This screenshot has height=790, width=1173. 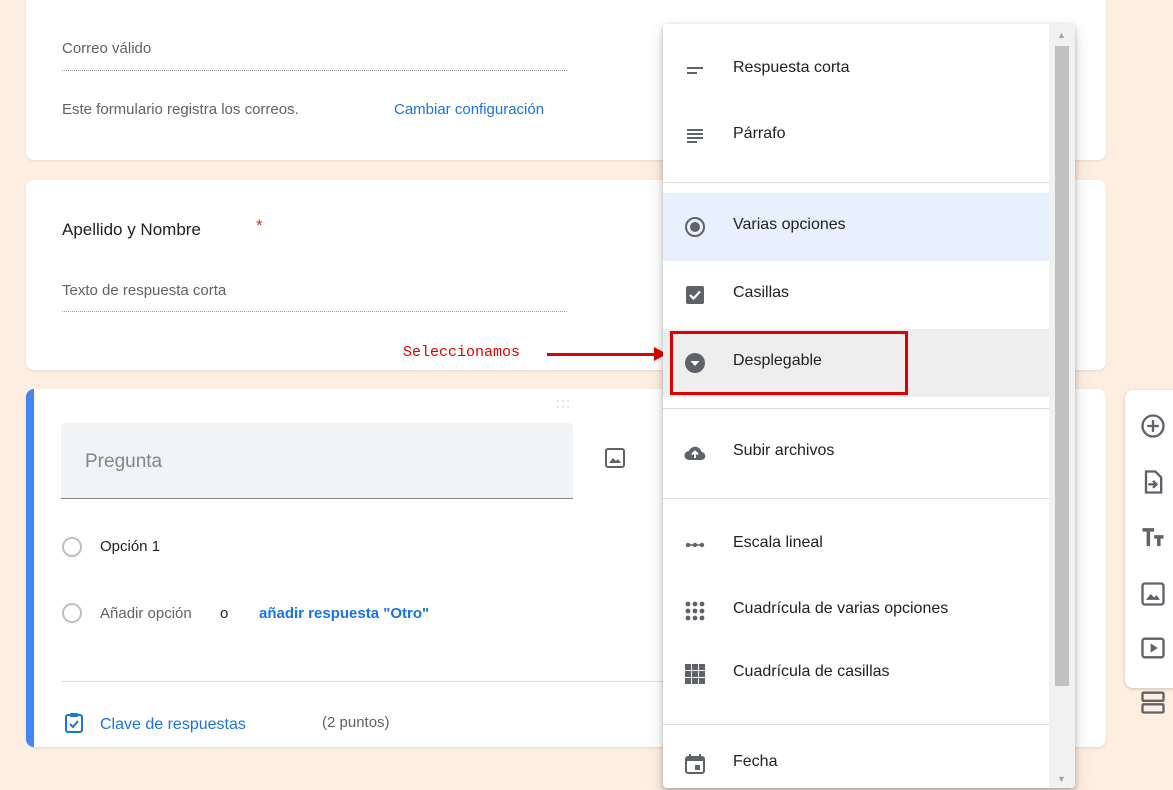 I want to click on add-option-button: Añadir opción, so click(x=146, y=613).